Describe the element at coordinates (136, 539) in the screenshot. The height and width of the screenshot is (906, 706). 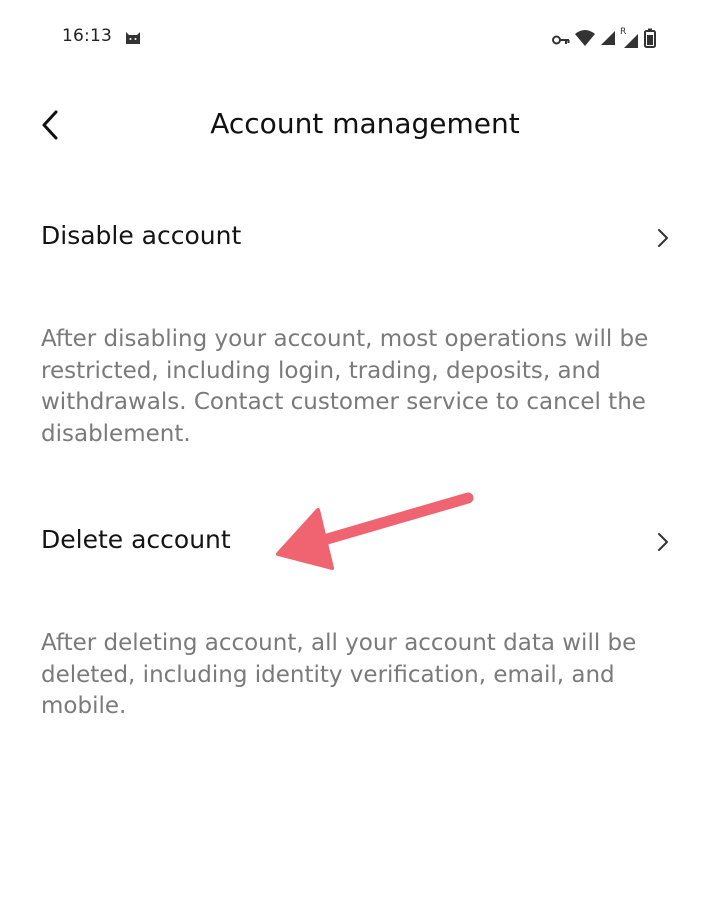
I see `delete-account-label: Delete account` at that location.